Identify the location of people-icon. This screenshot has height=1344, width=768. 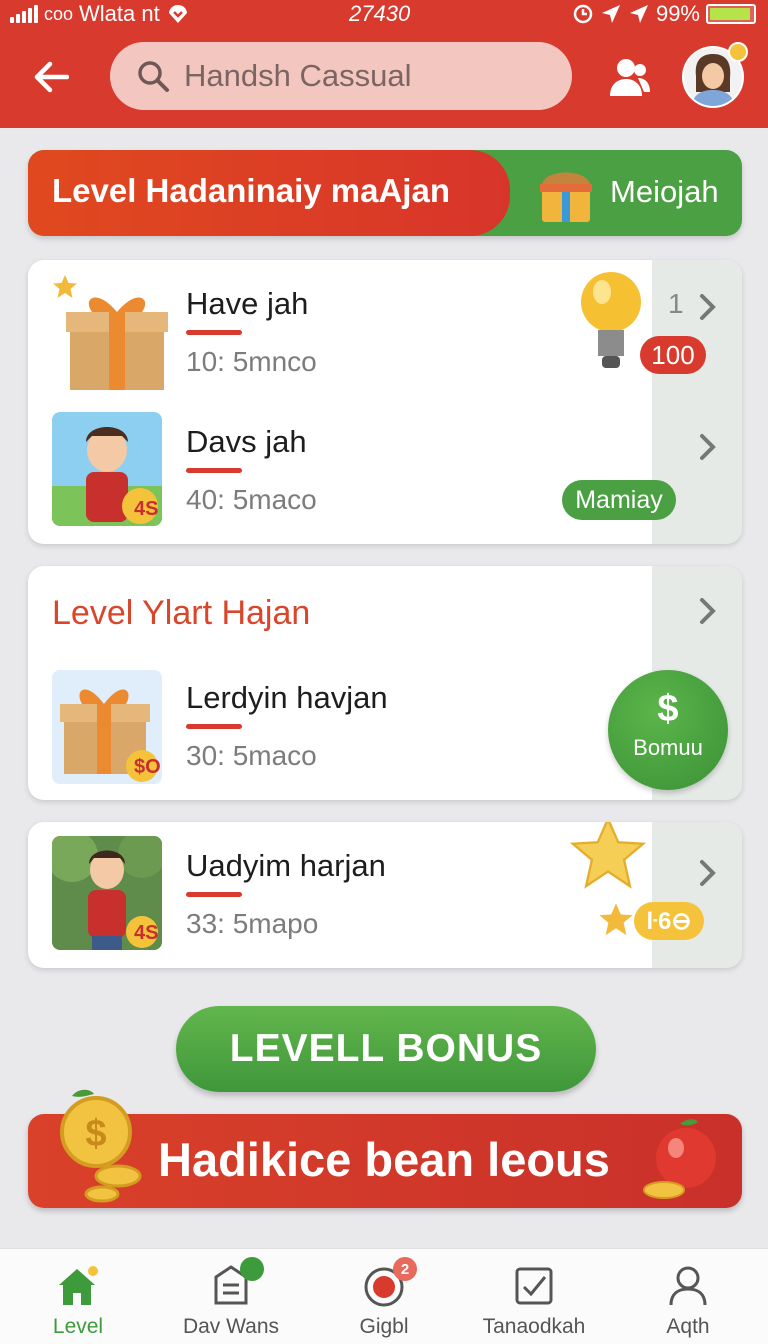
(630, 77).